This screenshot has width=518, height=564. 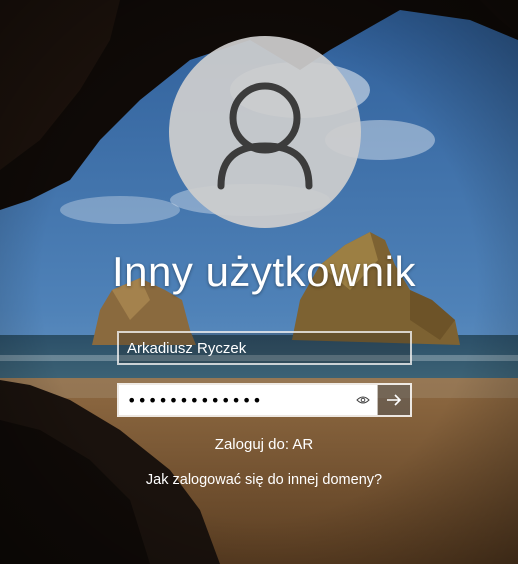 I want to click on password-field-container, so click(x=264, y=400).